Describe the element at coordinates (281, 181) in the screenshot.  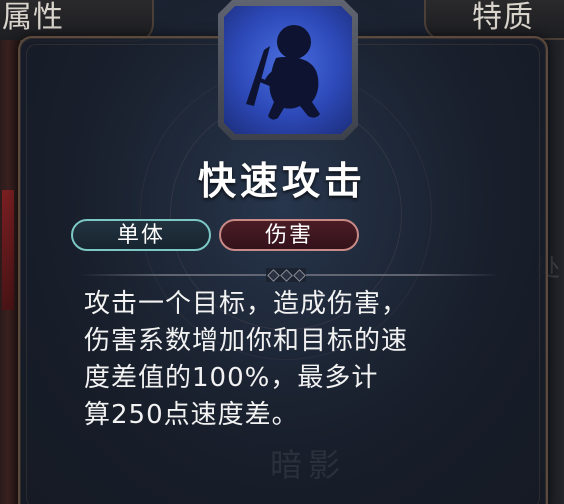
I see `skill-title: 快速攻击` at that location.